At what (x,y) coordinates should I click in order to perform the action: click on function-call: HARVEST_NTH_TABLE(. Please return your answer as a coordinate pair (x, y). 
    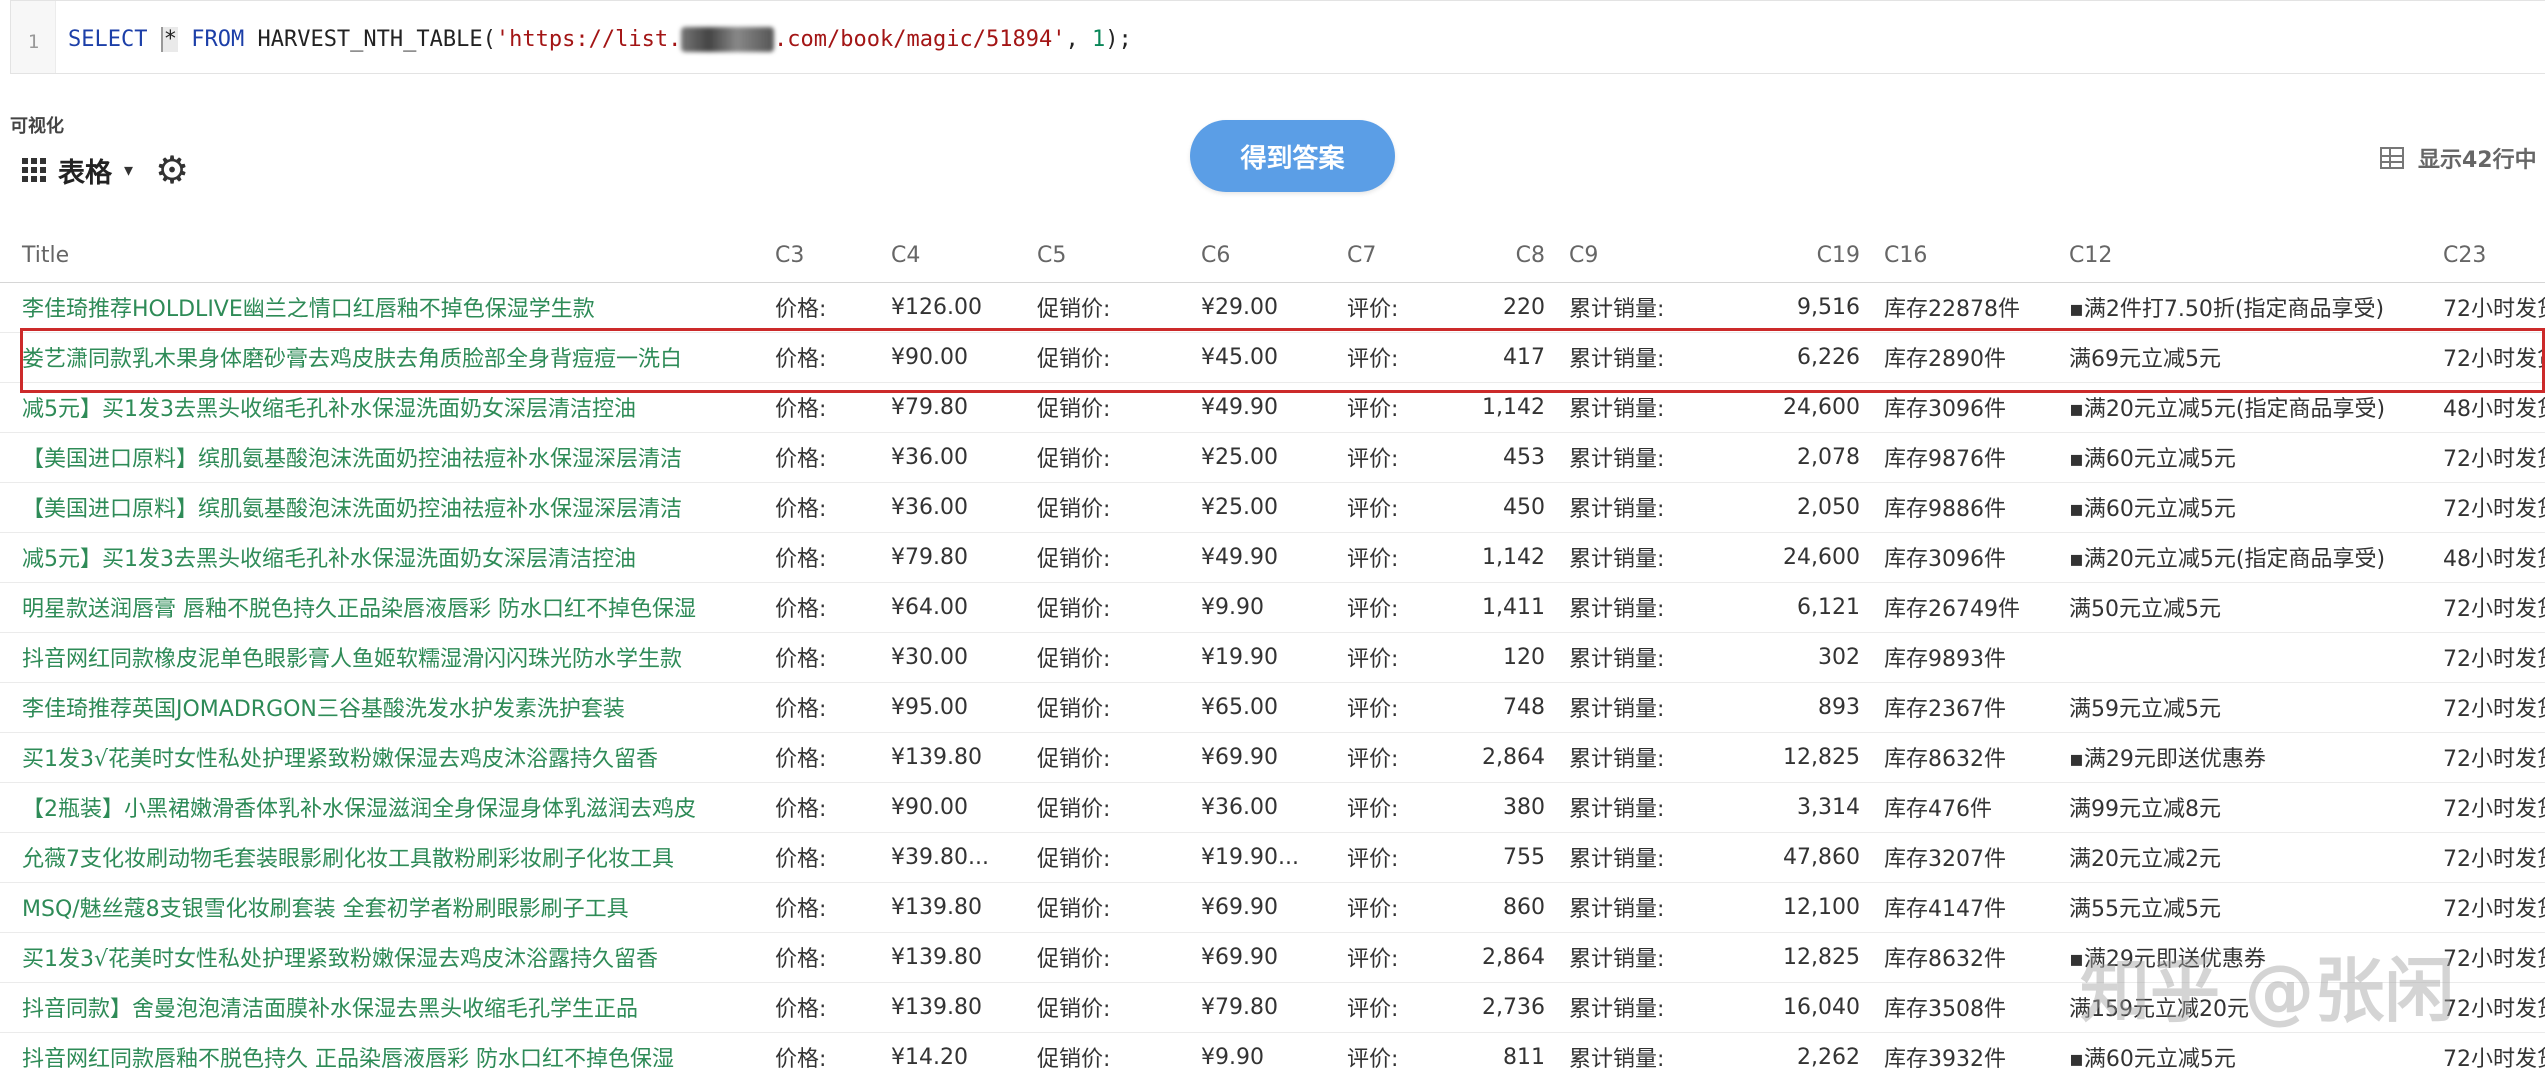
    Looking at the image, I should click on (370, 39).